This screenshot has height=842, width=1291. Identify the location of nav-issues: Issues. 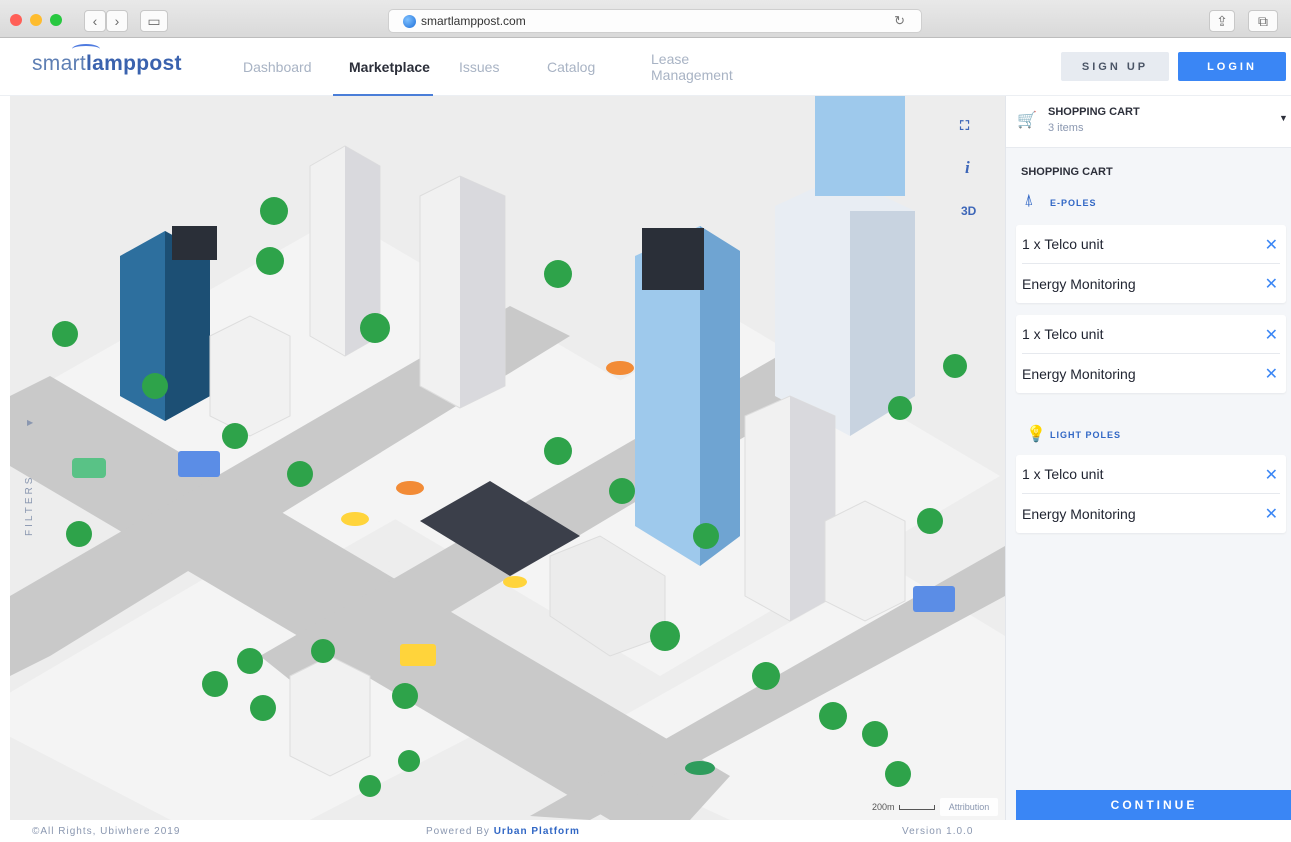
(477, 67).